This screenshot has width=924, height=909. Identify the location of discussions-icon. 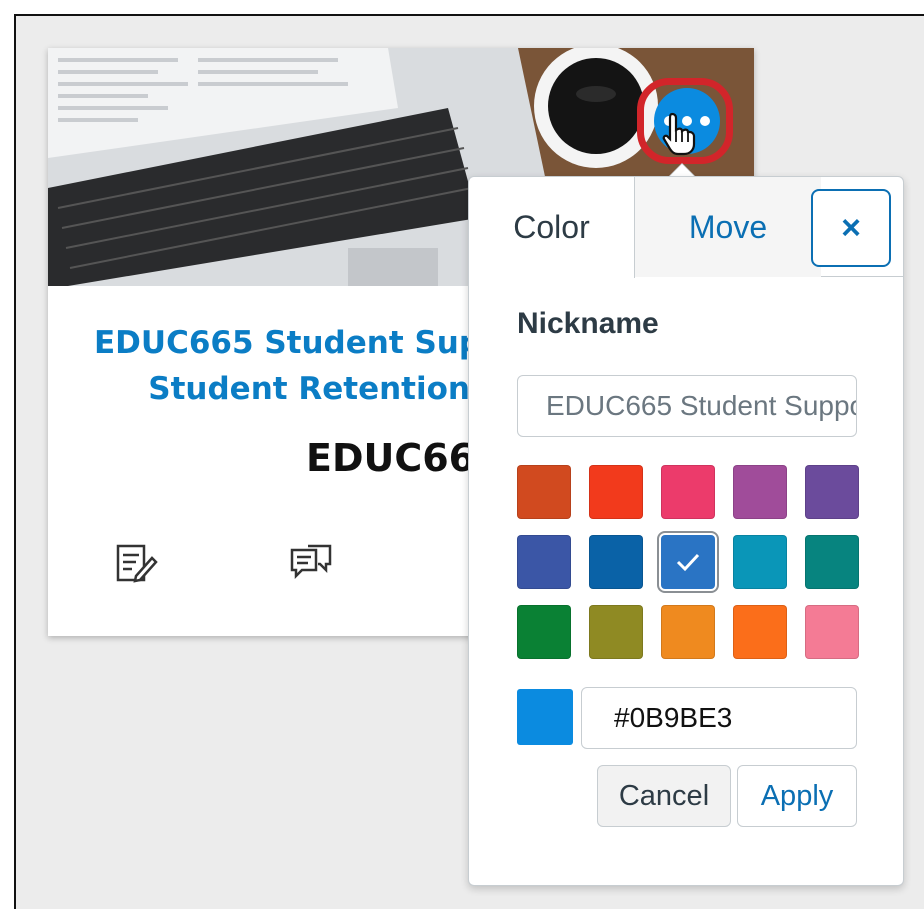
(310, 564).